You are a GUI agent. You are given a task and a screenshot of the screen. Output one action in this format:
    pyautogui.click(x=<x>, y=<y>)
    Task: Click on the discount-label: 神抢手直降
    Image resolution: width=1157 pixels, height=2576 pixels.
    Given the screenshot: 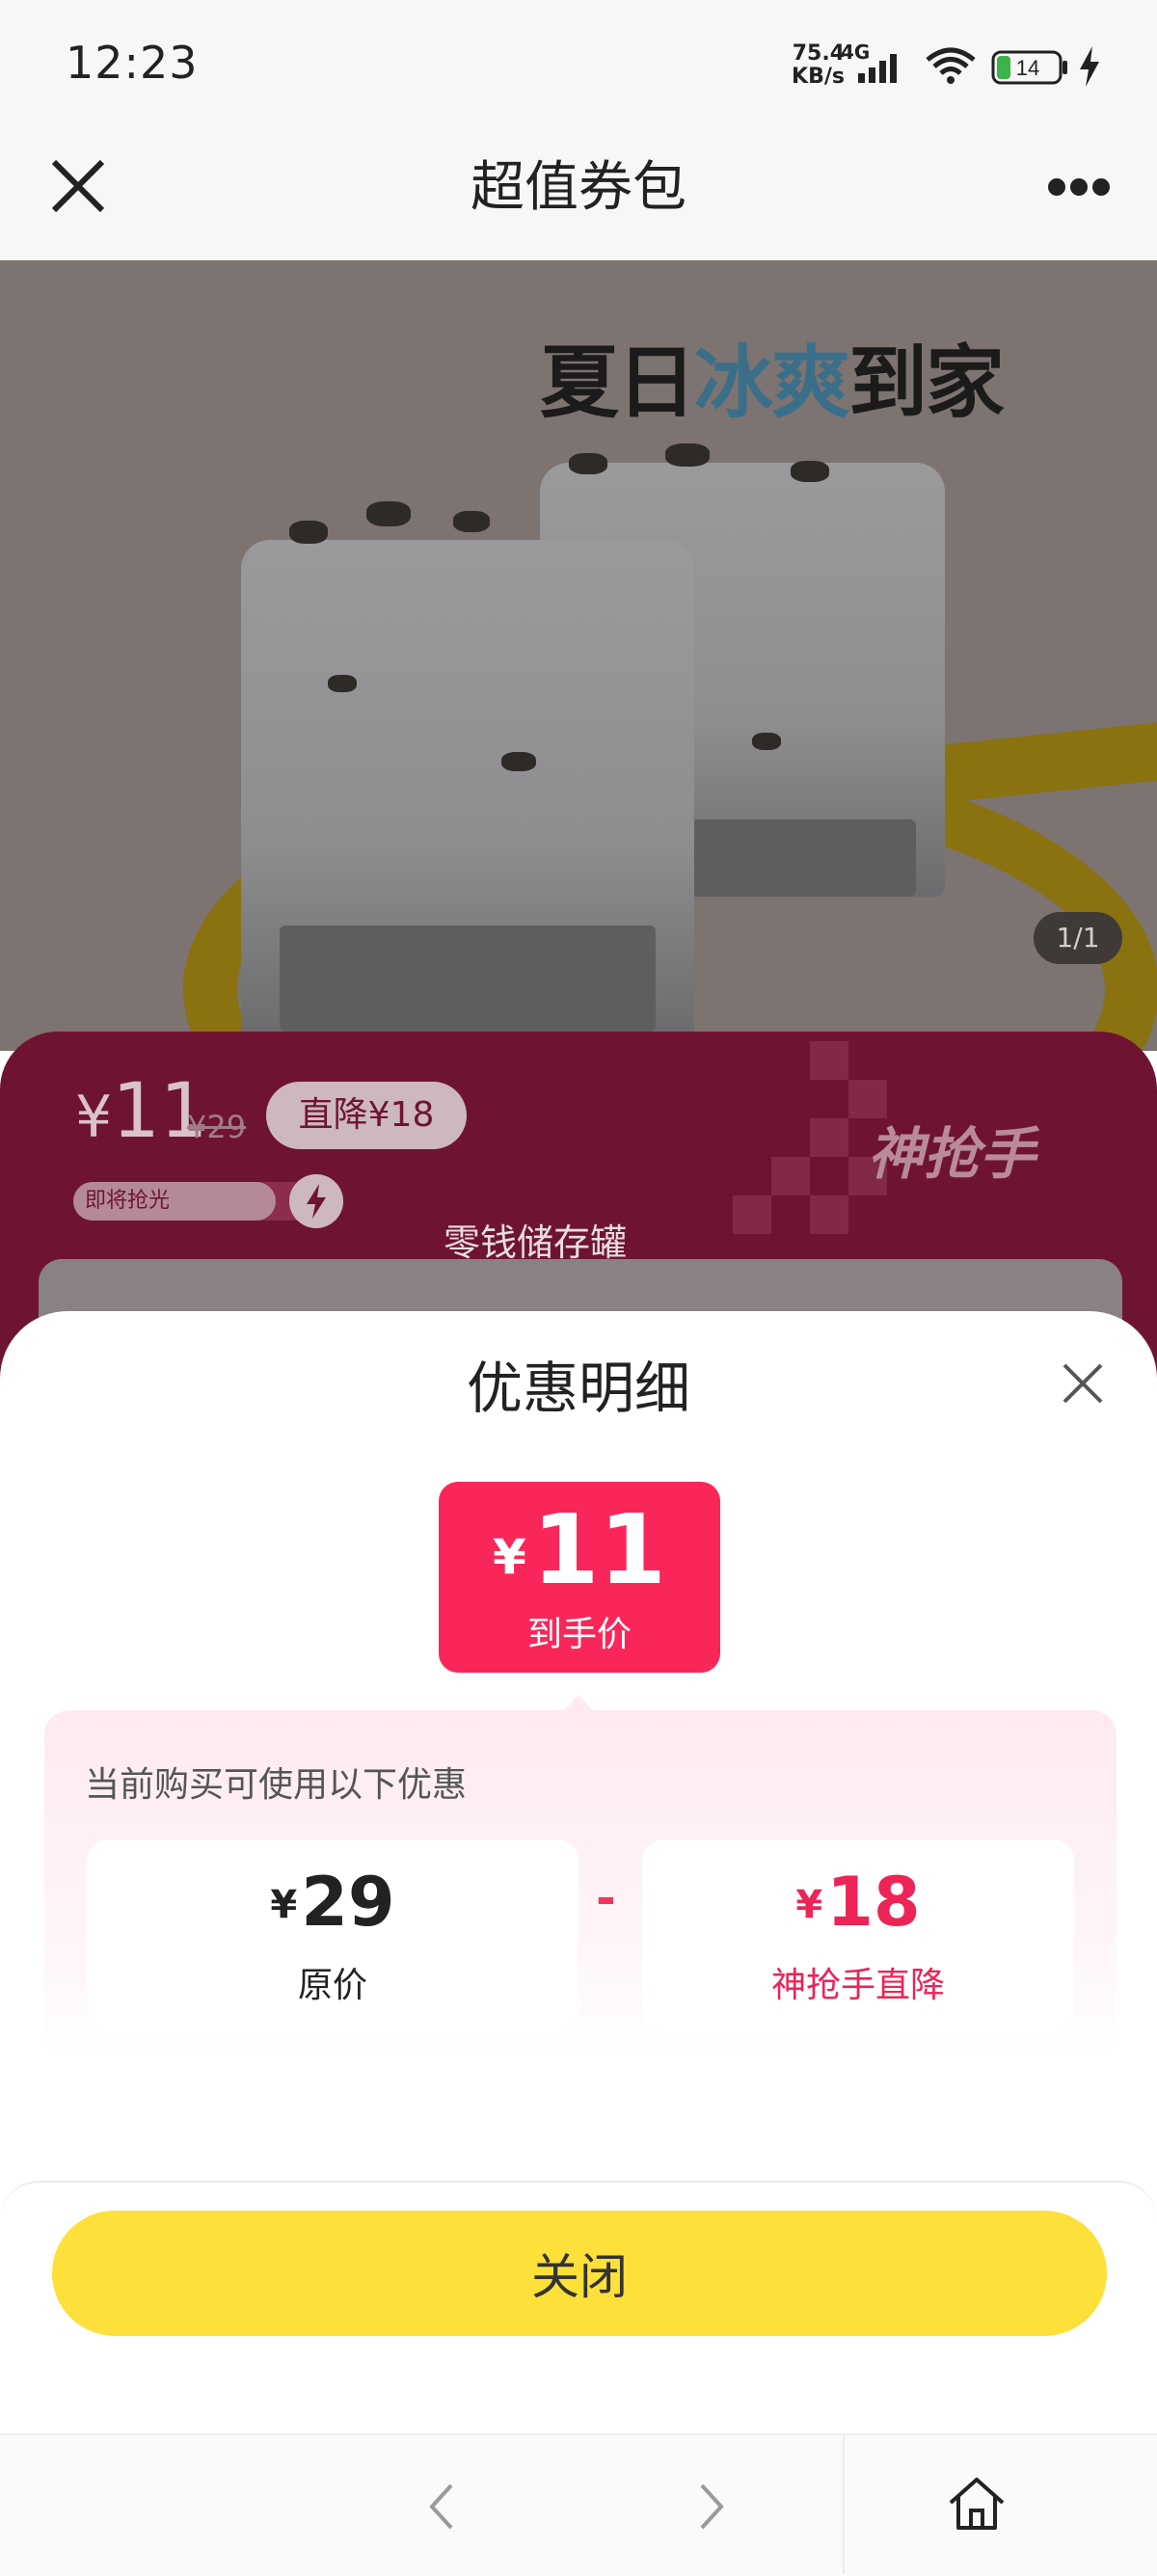 What is the action you would take?
    pyautogui.click(x=857, y=1986)
    